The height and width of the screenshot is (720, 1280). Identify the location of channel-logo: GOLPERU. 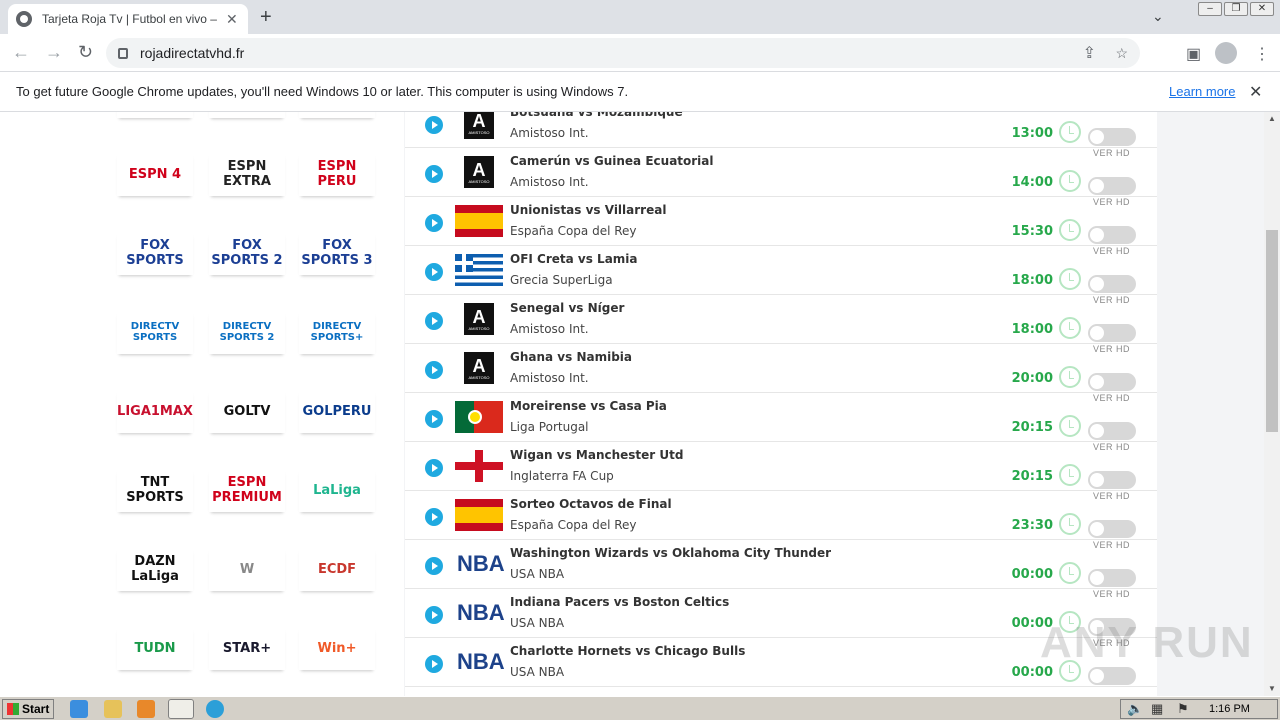
(337, 411).